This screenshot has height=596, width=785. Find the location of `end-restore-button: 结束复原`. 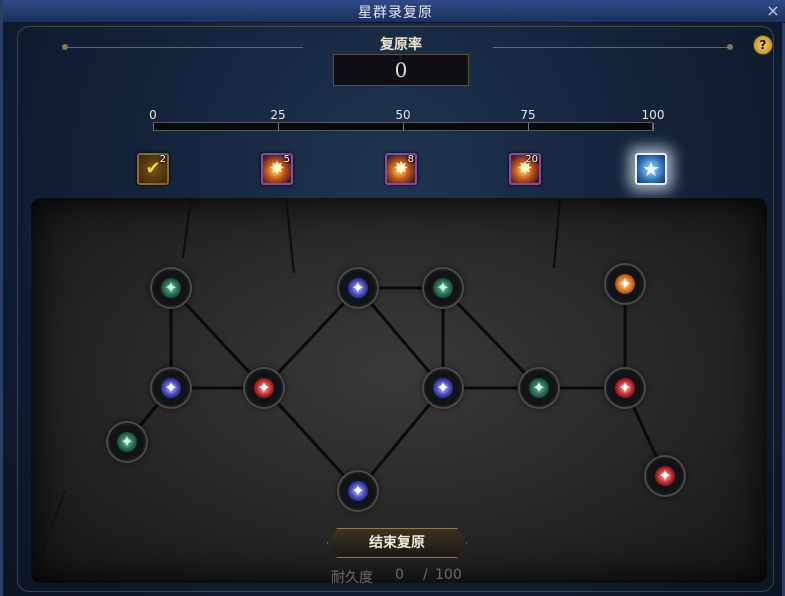

end-restore-button: 结束复原 is located at coordinates (397, 543).